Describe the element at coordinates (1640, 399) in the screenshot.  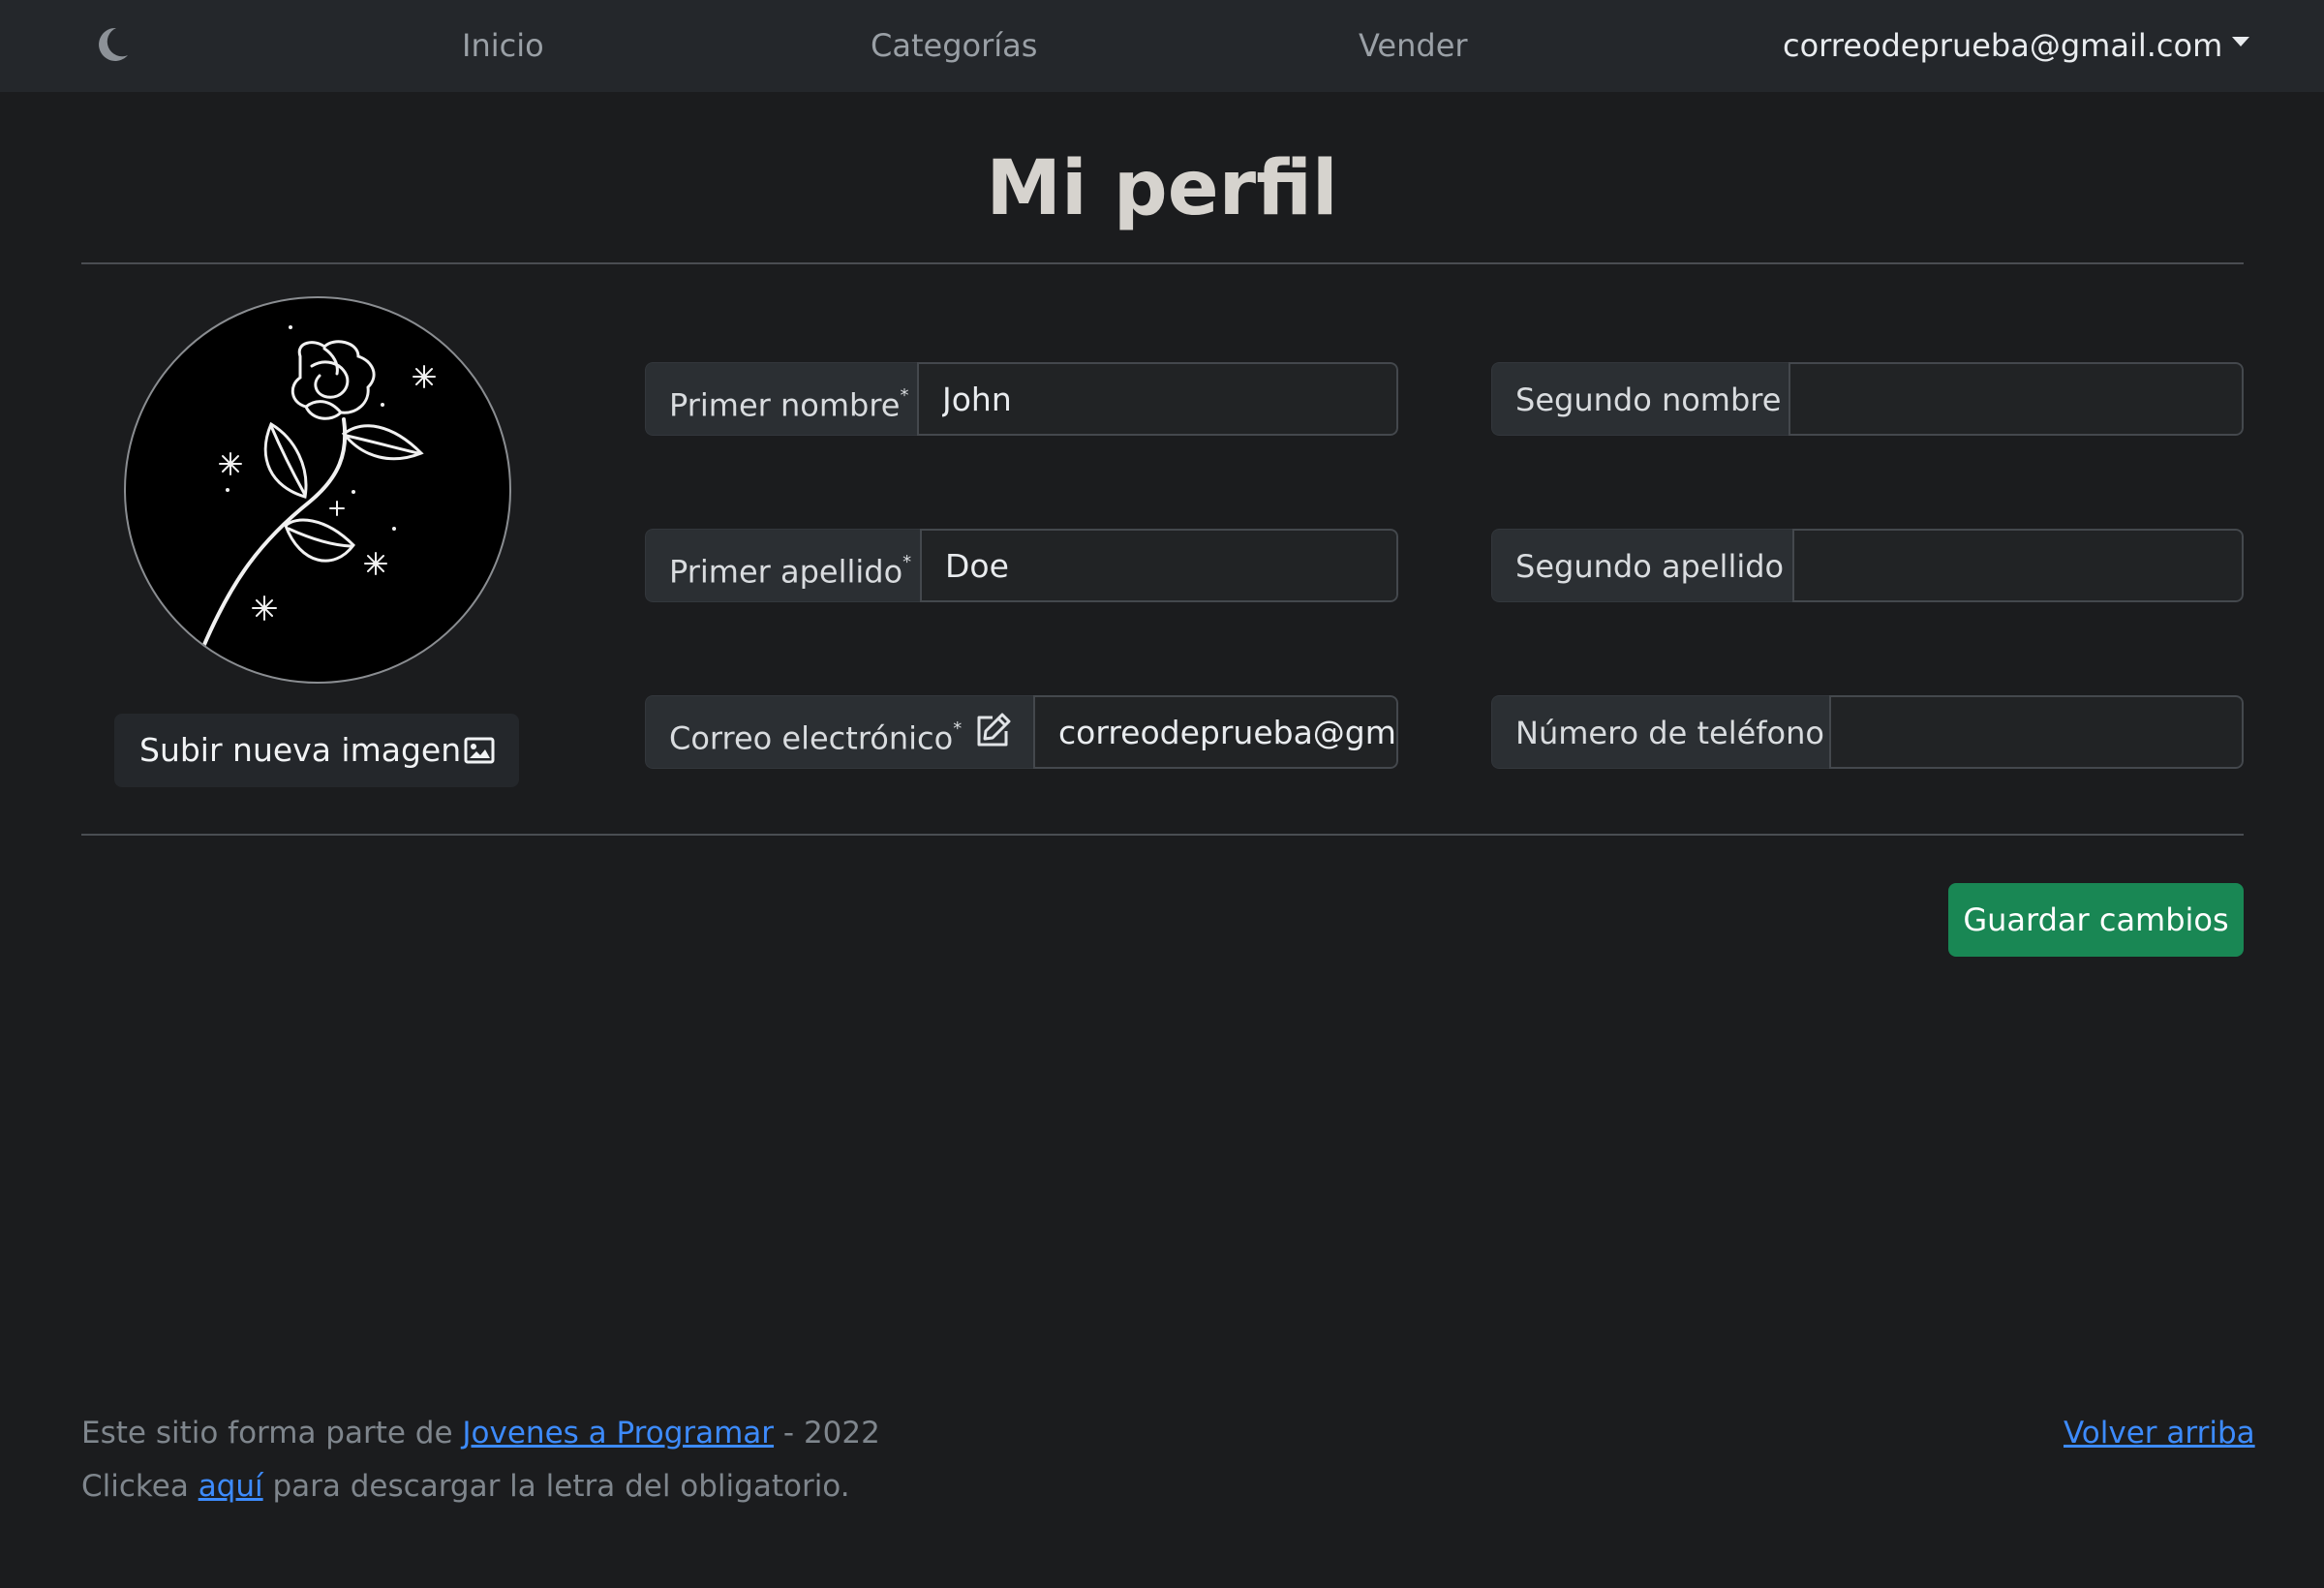
I see `segundo-nombre-label: Segundo nombre` at that location.